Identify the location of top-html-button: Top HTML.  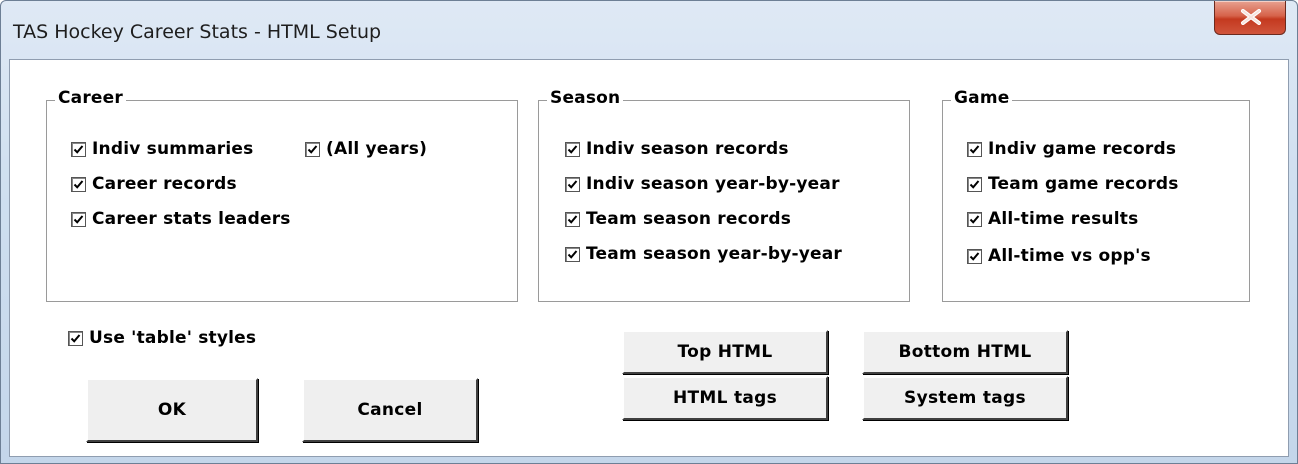
(725, 352).